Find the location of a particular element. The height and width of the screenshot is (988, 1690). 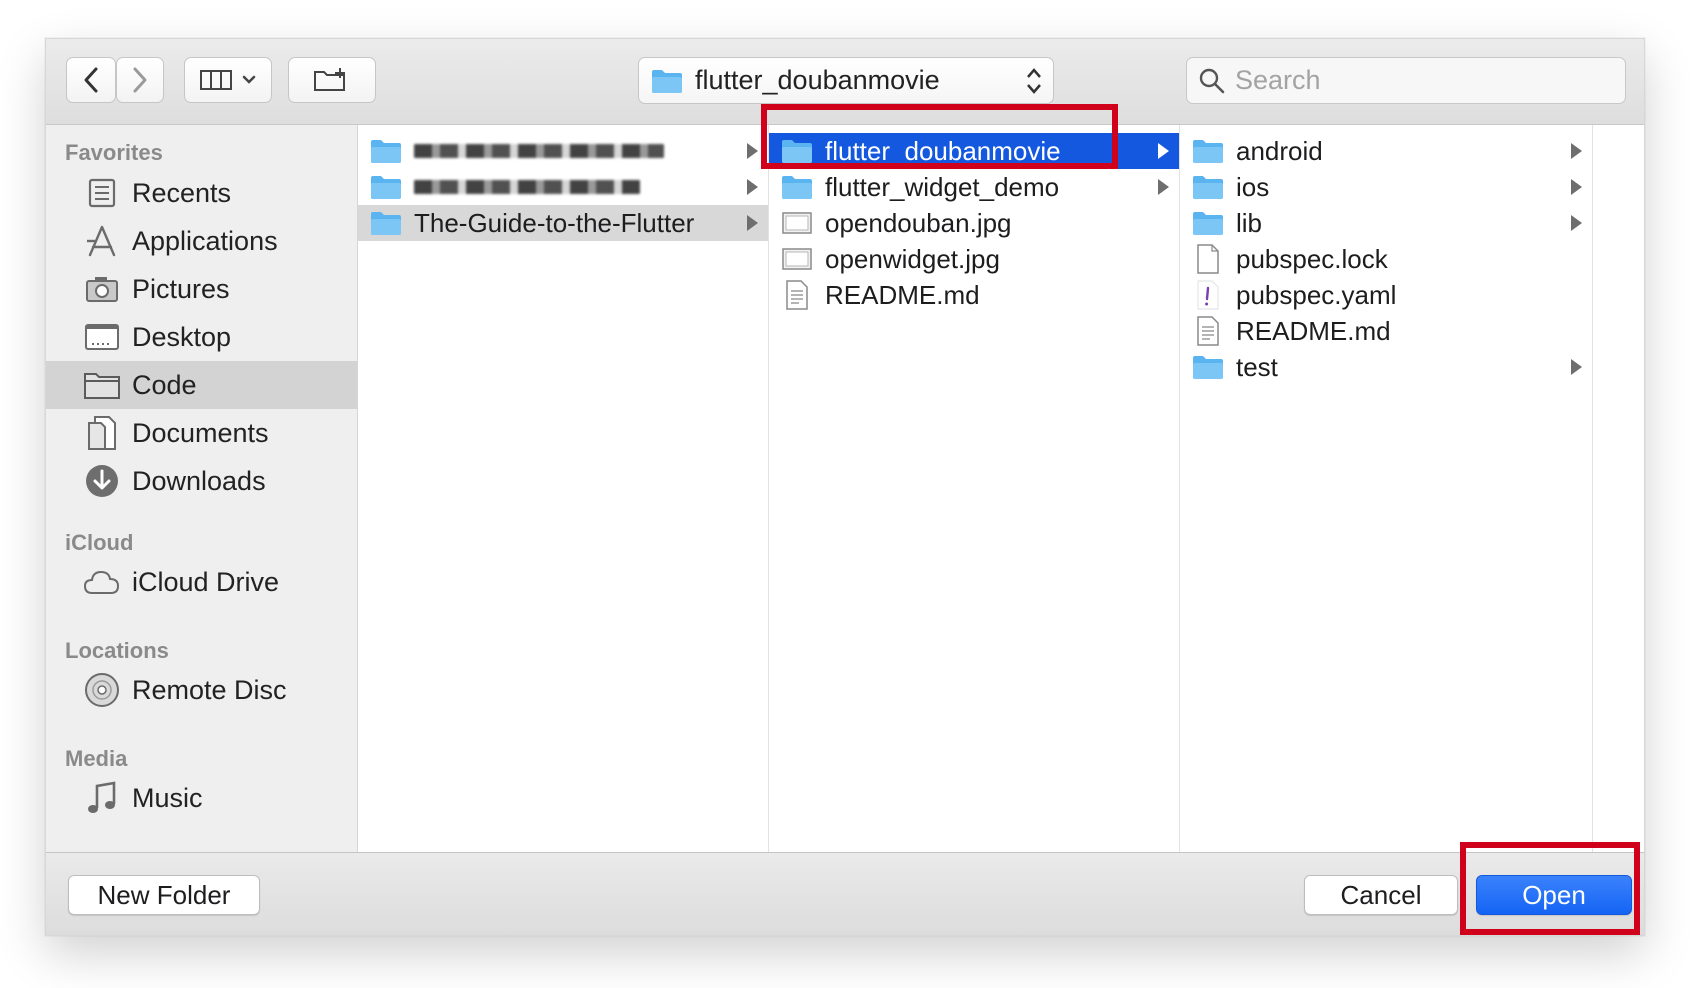

sidebar-item-label: Code is located at coordinates (164, 384).